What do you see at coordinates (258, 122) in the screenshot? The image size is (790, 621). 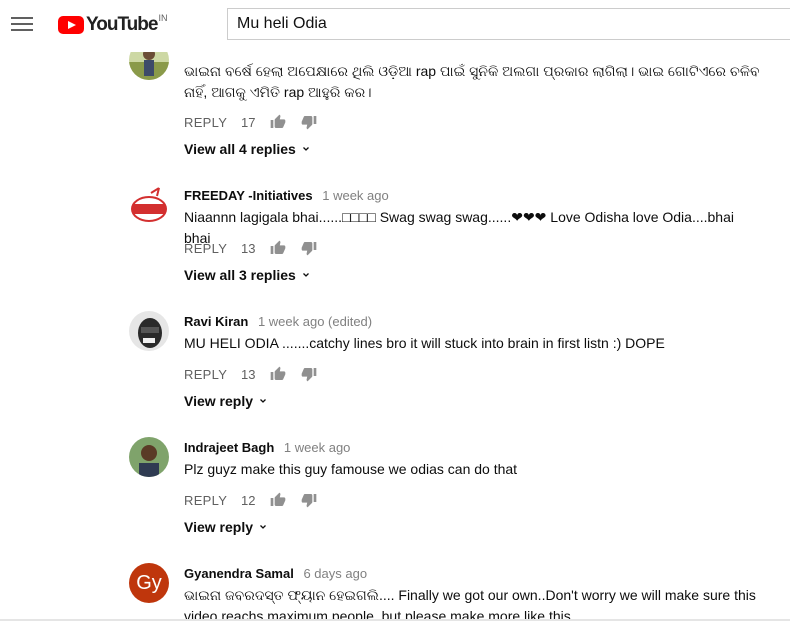 I see `comment-actions: REPLY 17` at bounding box center [258, 122].